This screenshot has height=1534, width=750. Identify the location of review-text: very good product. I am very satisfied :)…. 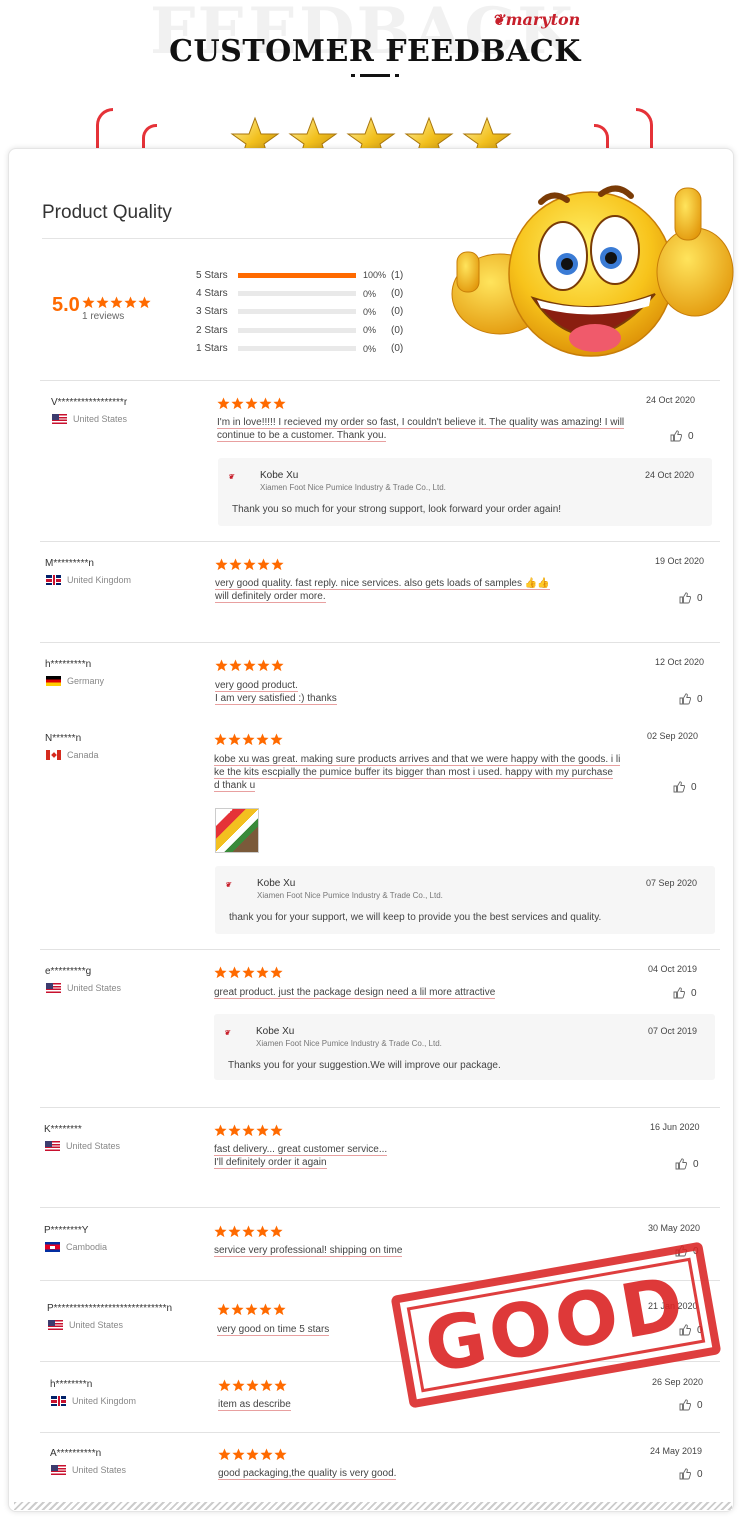
(425, 692).